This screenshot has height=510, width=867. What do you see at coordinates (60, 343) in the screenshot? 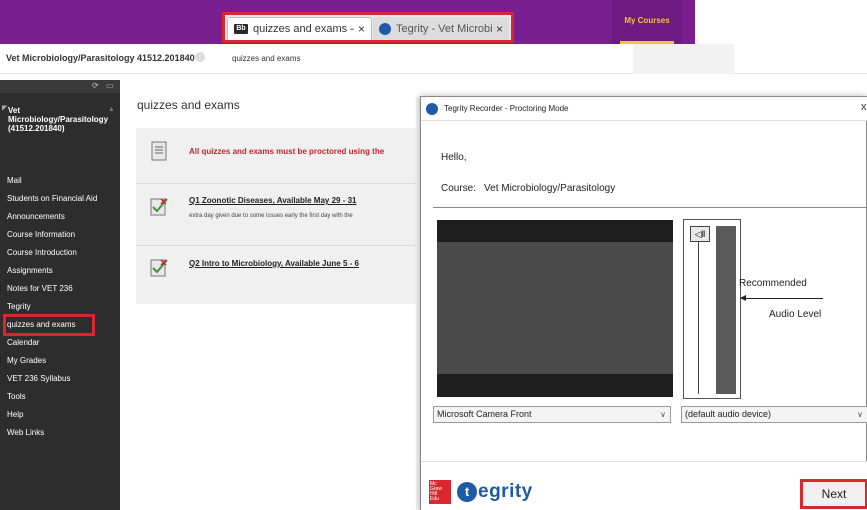
I see `nav-item-calendar: Calendar` at bounding box center [60, 343].